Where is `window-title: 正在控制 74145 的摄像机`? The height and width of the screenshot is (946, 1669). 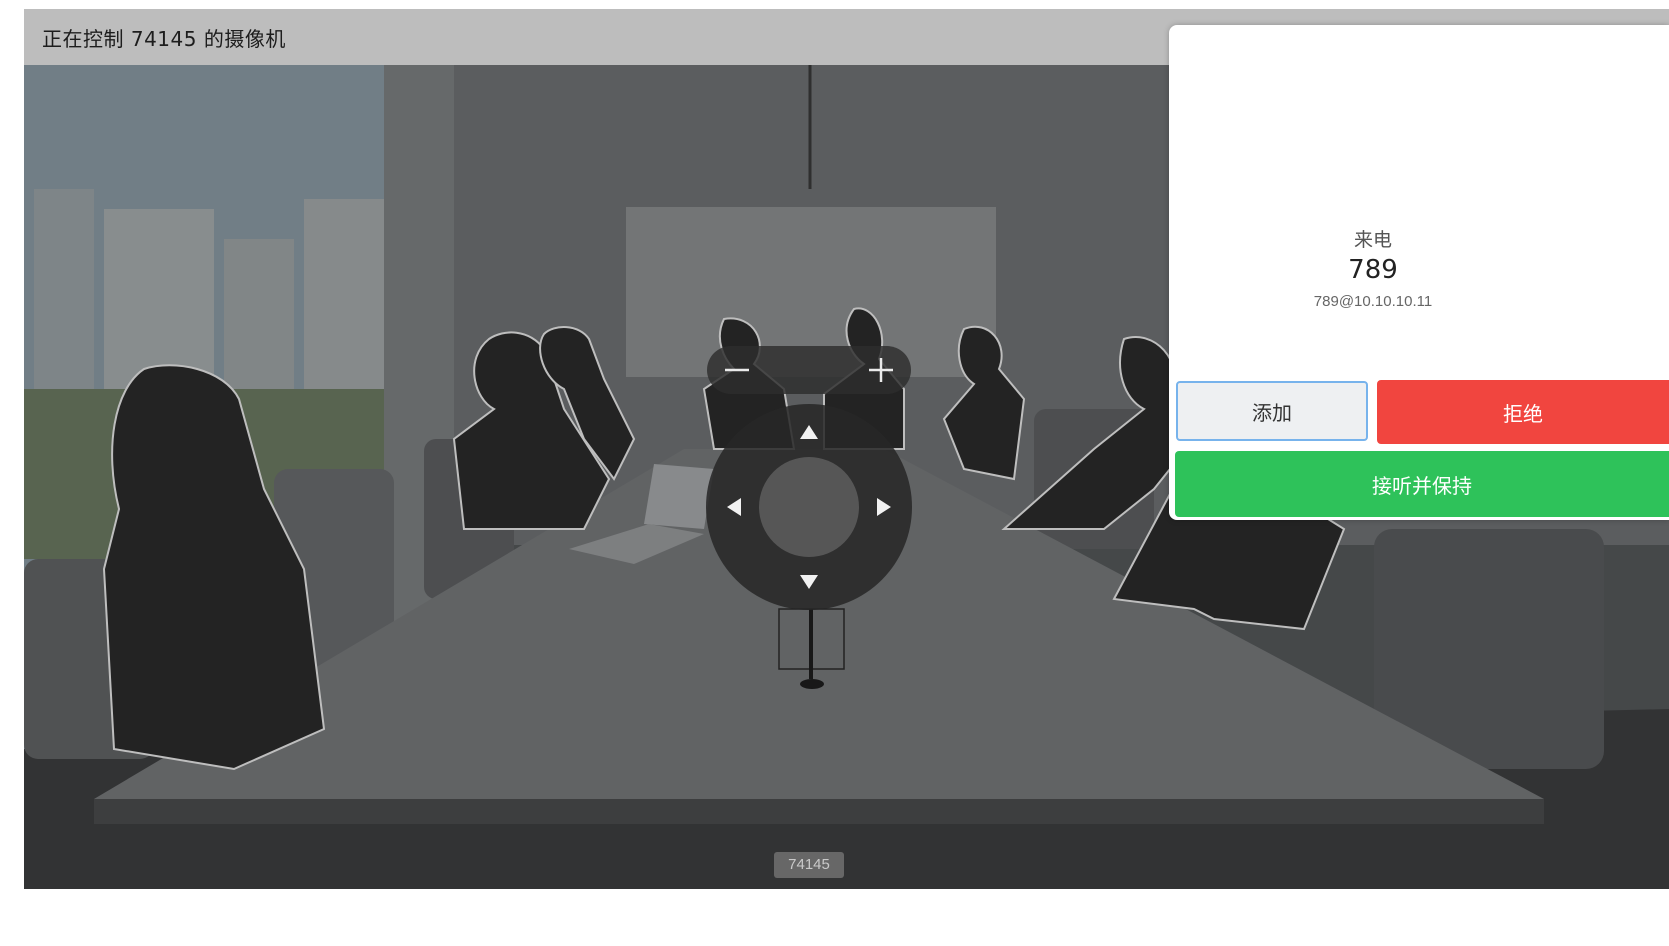
window-title: 正在控制 74145 的摄像机 is located at coordinates (164, 39).